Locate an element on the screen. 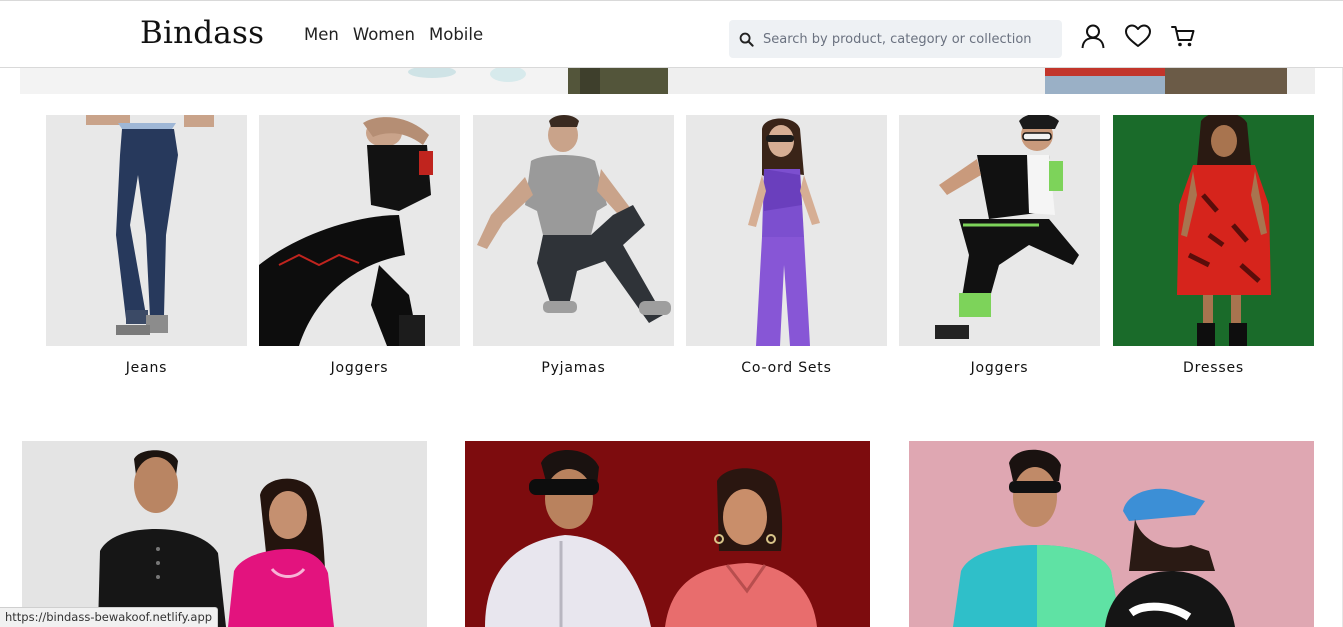 The width and height of the screenshot is (1343, 627). nav-link-men: Men is located at coordinates (321, 34).